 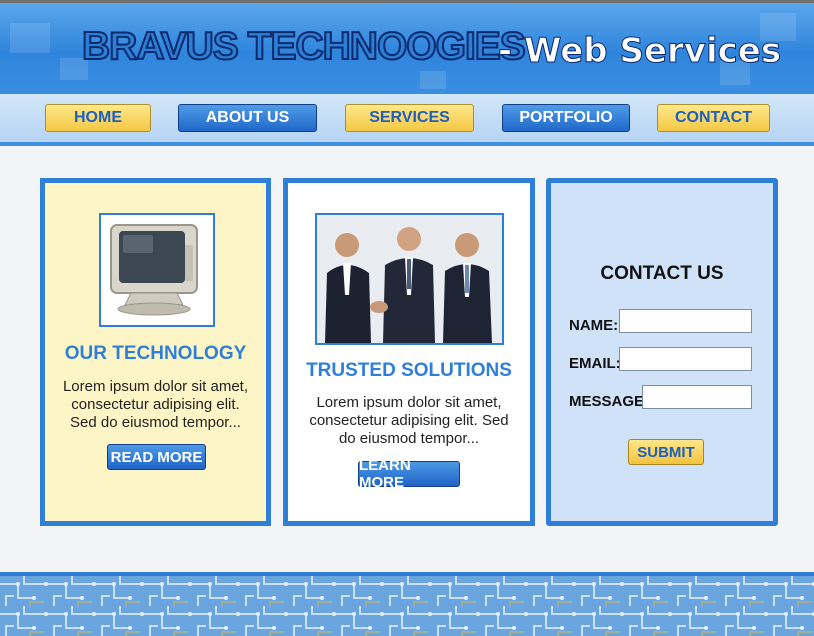 I want to click on message-label: MESSAGE:, so click(x=609, y=401).